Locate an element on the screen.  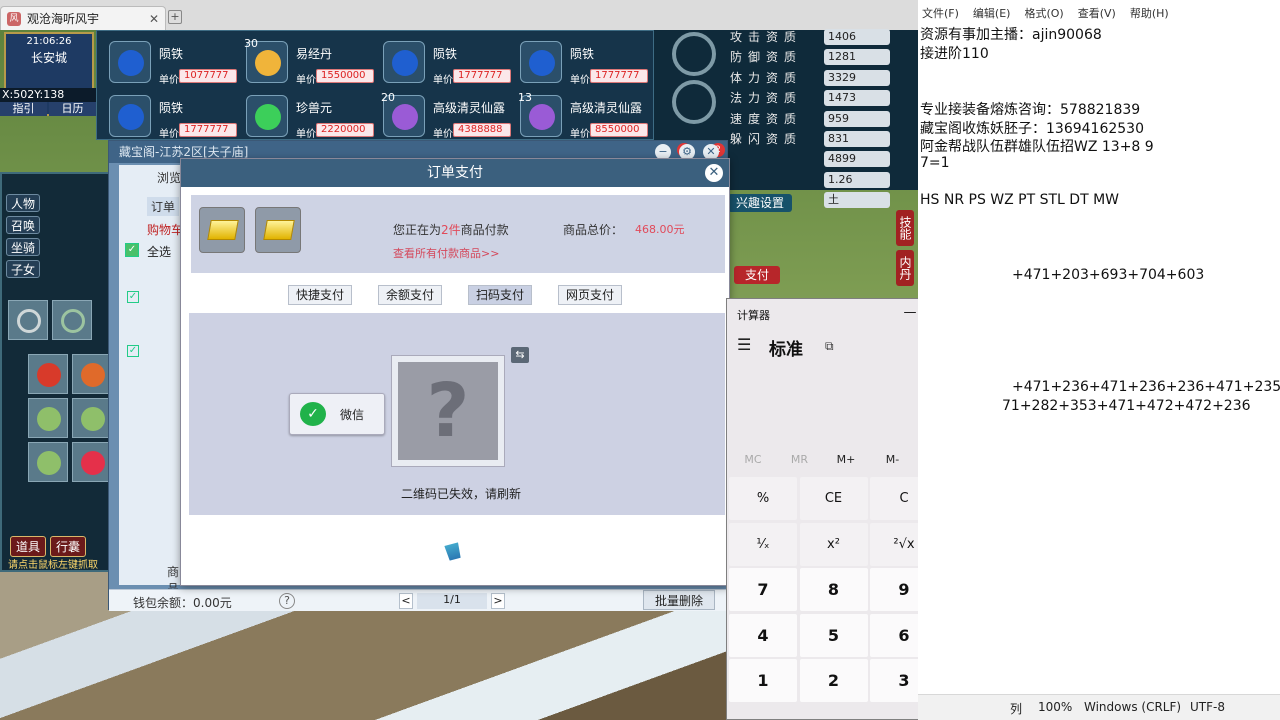
operator-button: ¹⁄ₓ is located at coordinates (763, 544).